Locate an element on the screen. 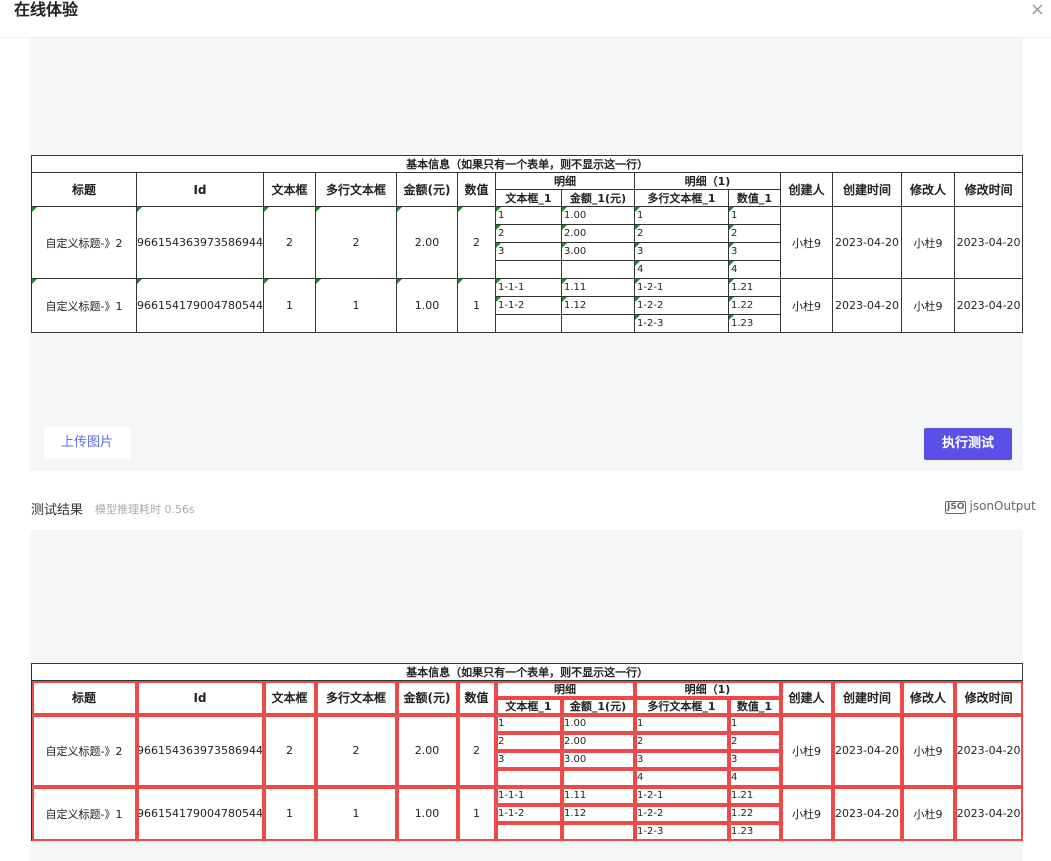 This screenshot has width=1051, height=861. cell-text: 明细 is located at coordinates (565, 181).